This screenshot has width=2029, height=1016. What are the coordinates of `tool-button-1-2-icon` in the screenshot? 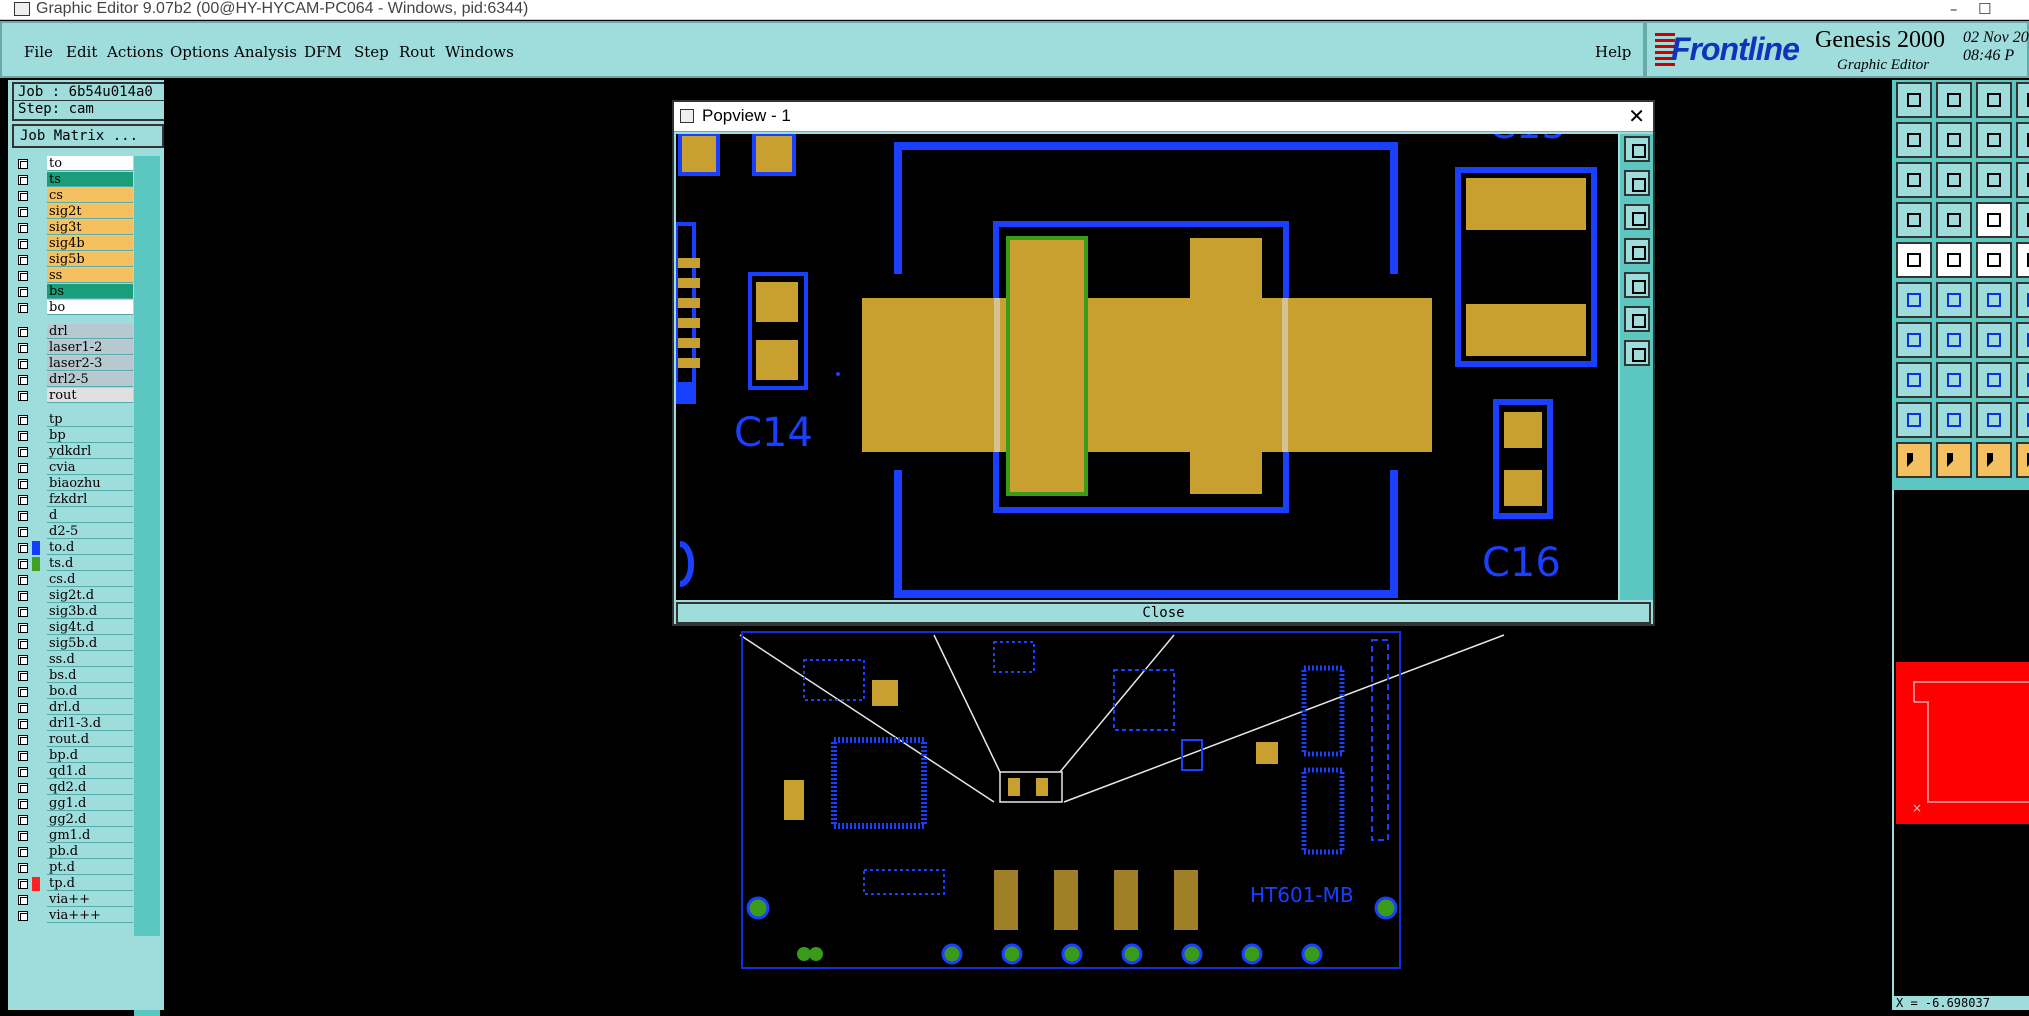 It's located at (1994, 140).